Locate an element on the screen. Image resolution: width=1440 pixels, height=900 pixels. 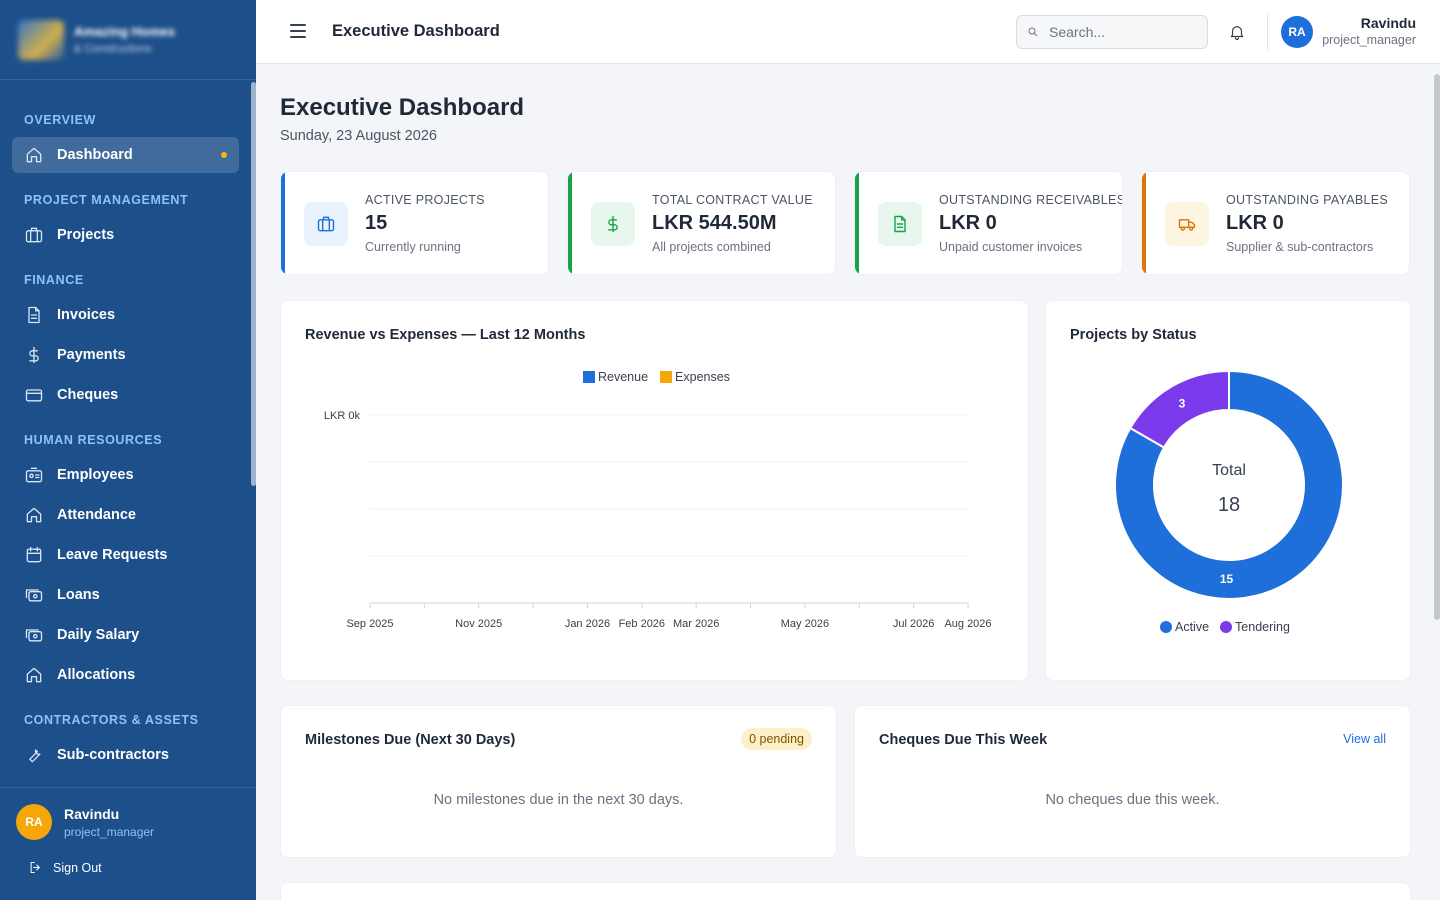
truck-icon is located at coordinates (1187, 225).